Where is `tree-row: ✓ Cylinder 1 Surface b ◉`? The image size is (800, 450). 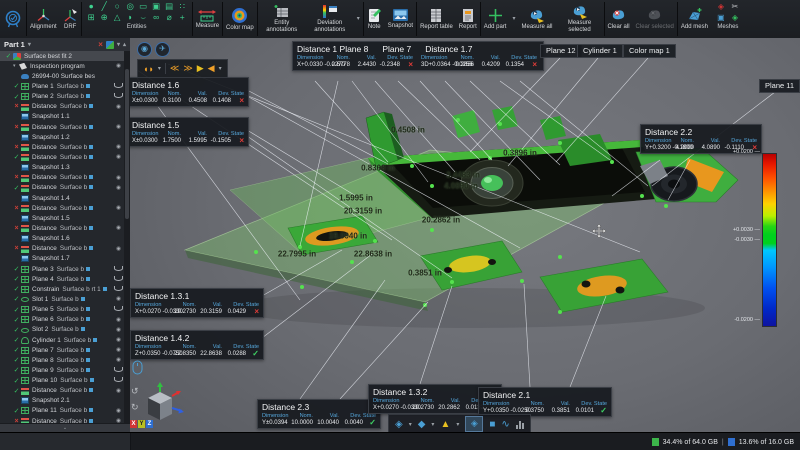 tree-row: ✓ Cylinder 1 Surface b ◉ is located at coordinates (62, 340).